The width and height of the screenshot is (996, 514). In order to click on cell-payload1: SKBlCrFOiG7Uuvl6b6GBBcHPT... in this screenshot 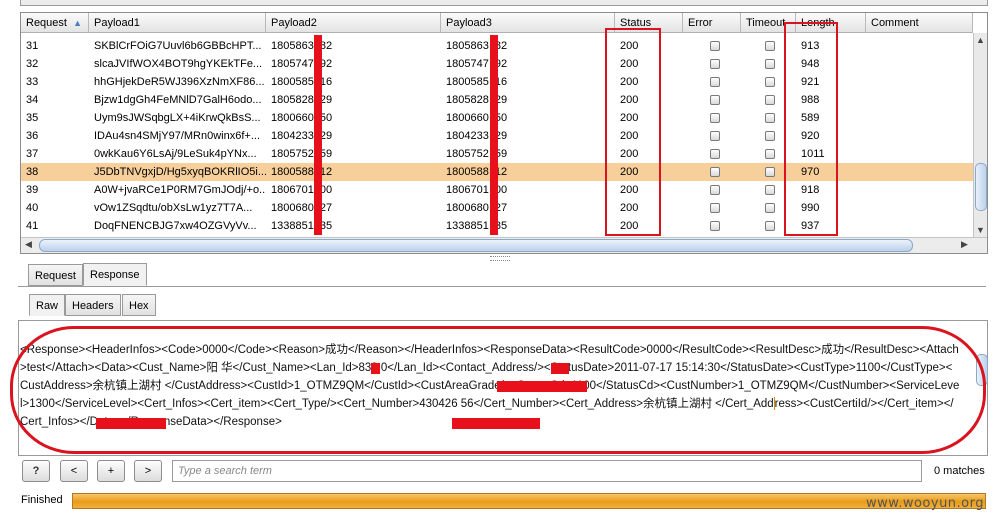, I will do `click(178, 46)`.